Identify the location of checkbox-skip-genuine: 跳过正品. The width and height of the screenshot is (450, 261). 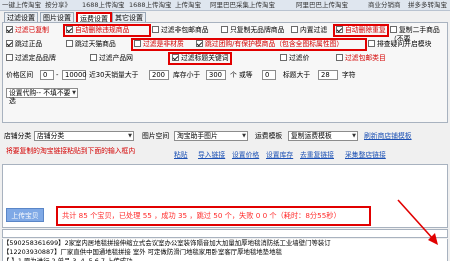
(24, 44).